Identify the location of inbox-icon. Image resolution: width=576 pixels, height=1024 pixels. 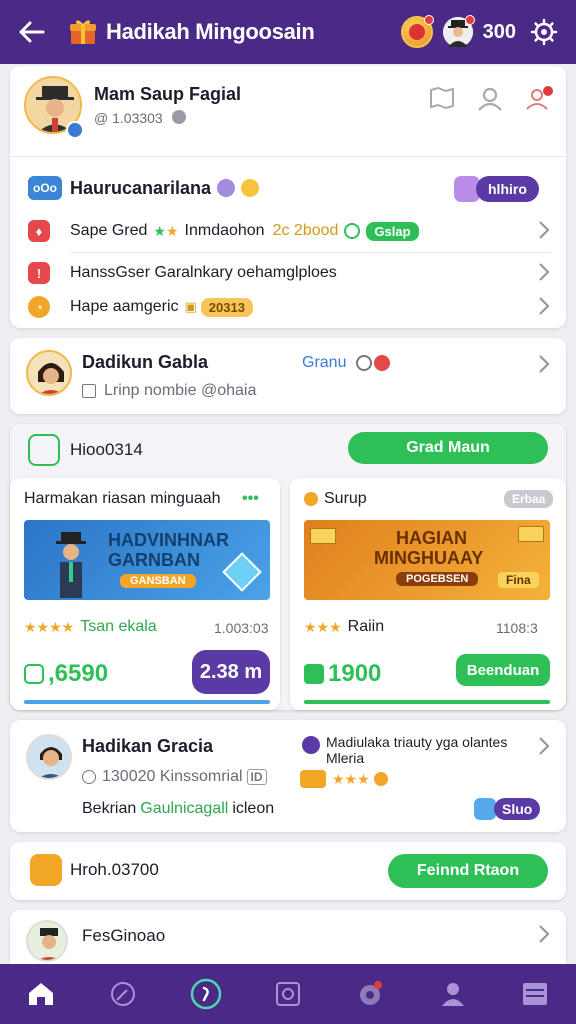
(534, 994).